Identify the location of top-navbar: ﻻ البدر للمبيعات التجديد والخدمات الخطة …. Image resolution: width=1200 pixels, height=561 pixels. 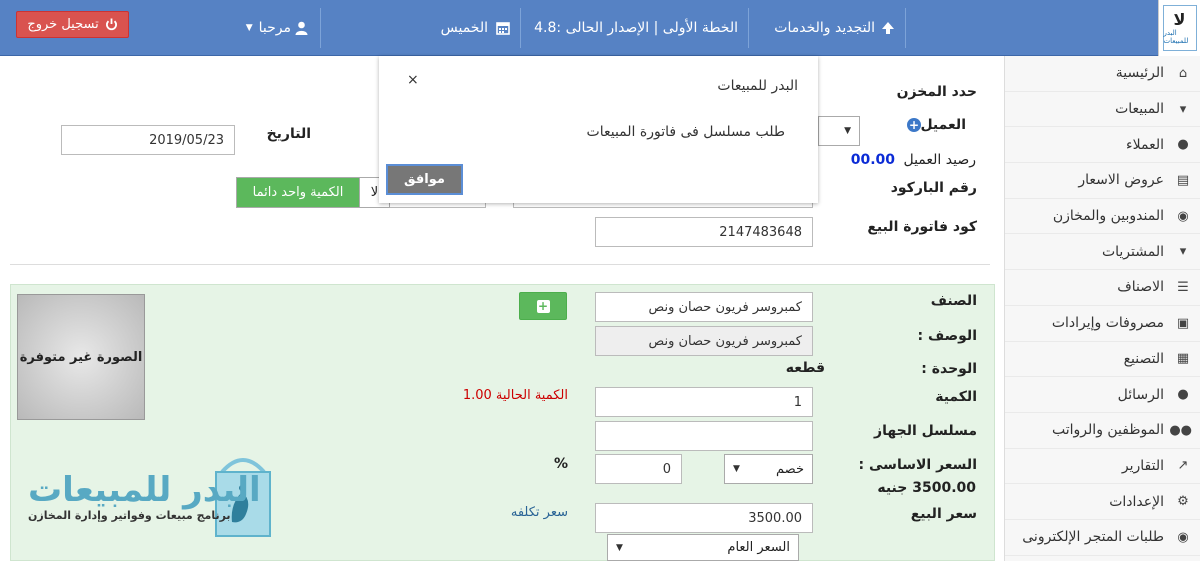
(600, 28).